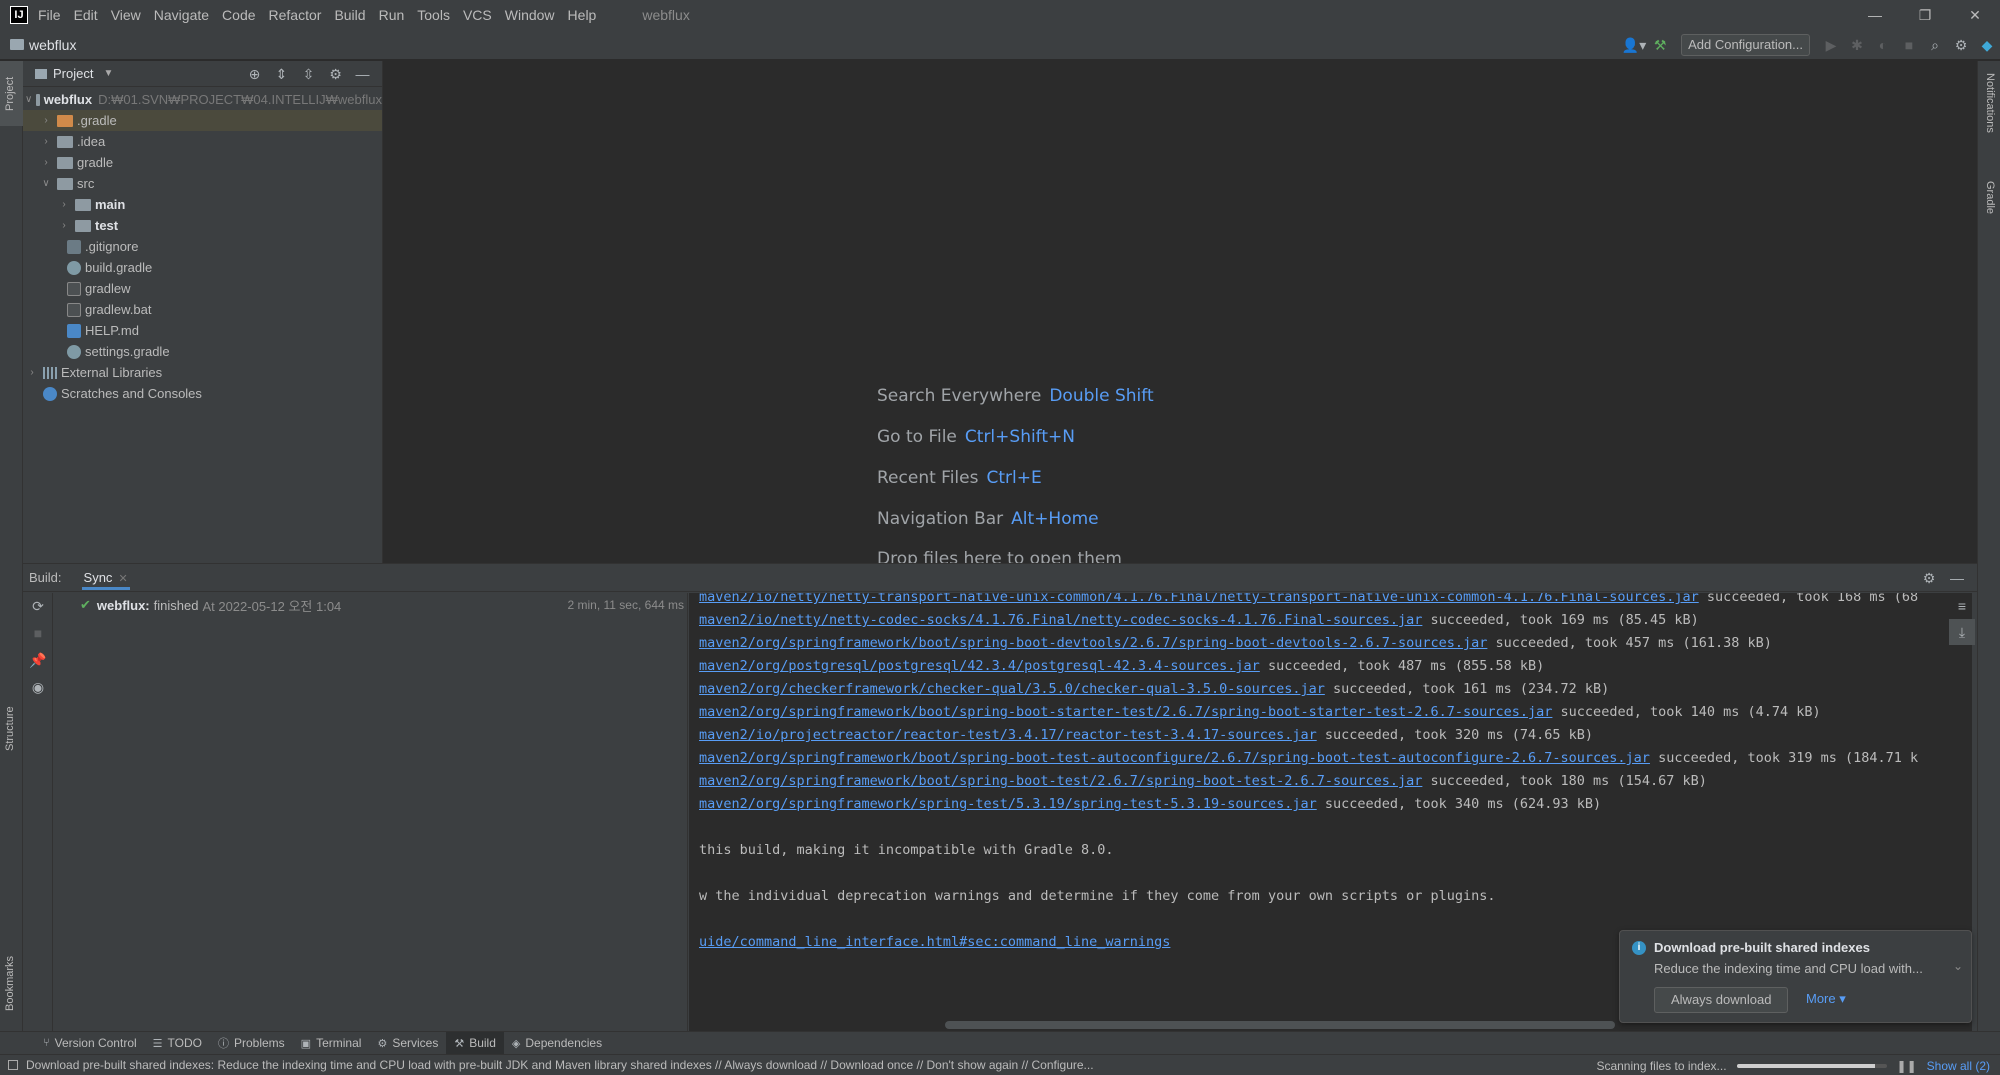  Describe the element at coordinates (1962, 632) in the screenshot. I see `scroll-to-end-icon: ⤓` at that location.